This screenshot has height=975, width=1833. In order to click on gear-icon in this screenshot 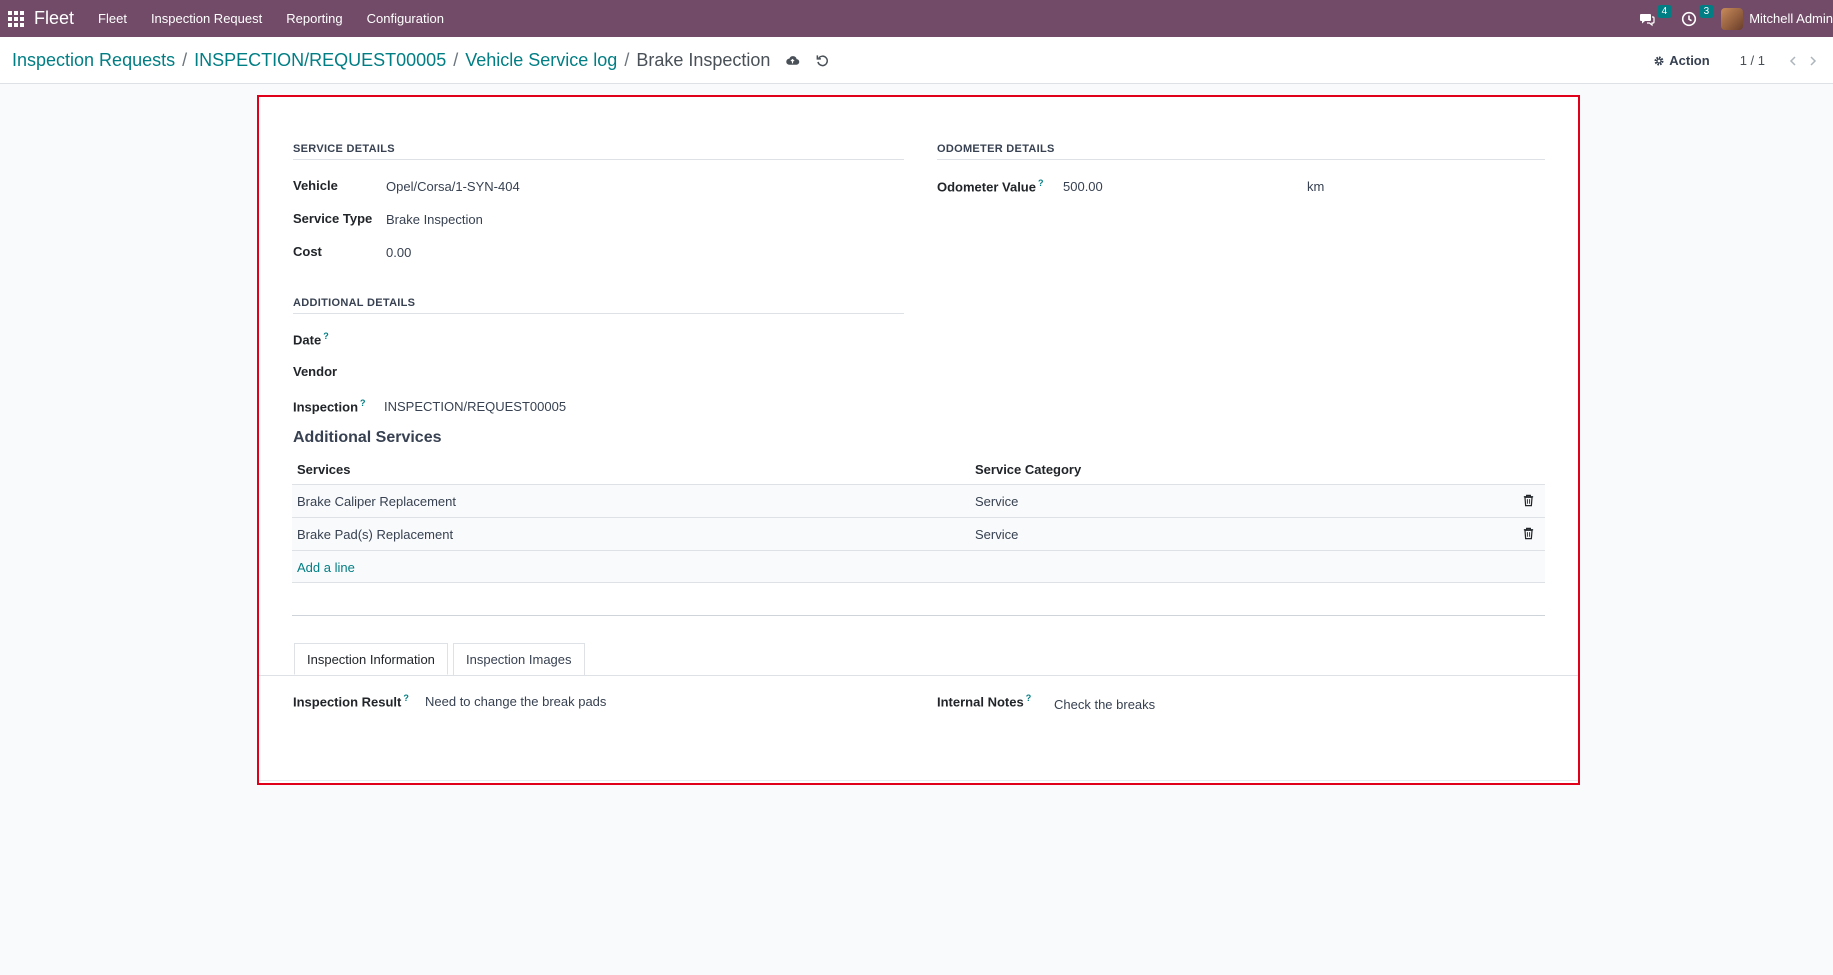, I will do `click(1659, 60)`.